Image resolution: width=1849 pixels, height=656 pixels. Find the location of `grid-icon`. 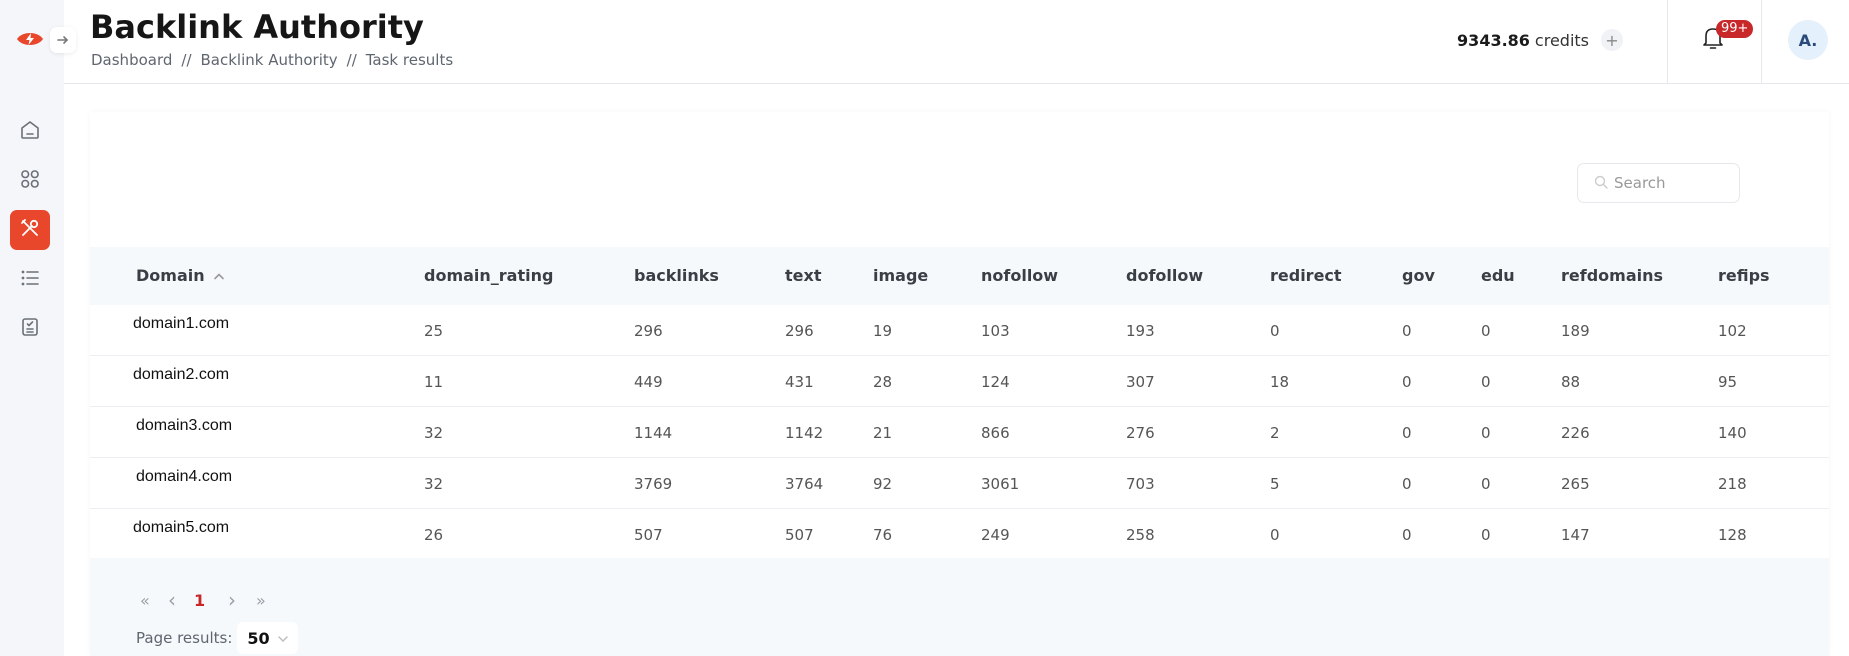

grid-icon is located at coordinates (30, 181).